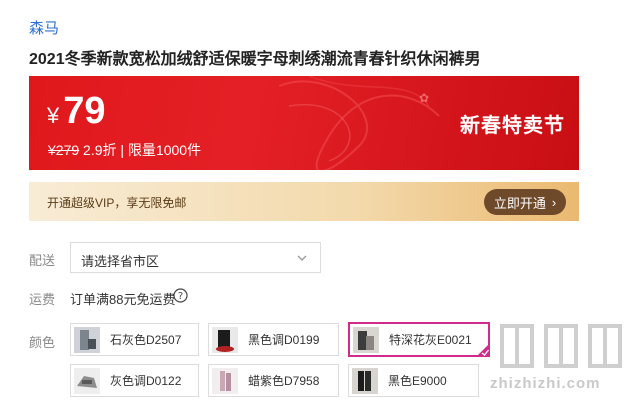 Image resolution: width=638 pixels, height=405 pixels. I want to click on color-label: 颜色, so click(42, 342).